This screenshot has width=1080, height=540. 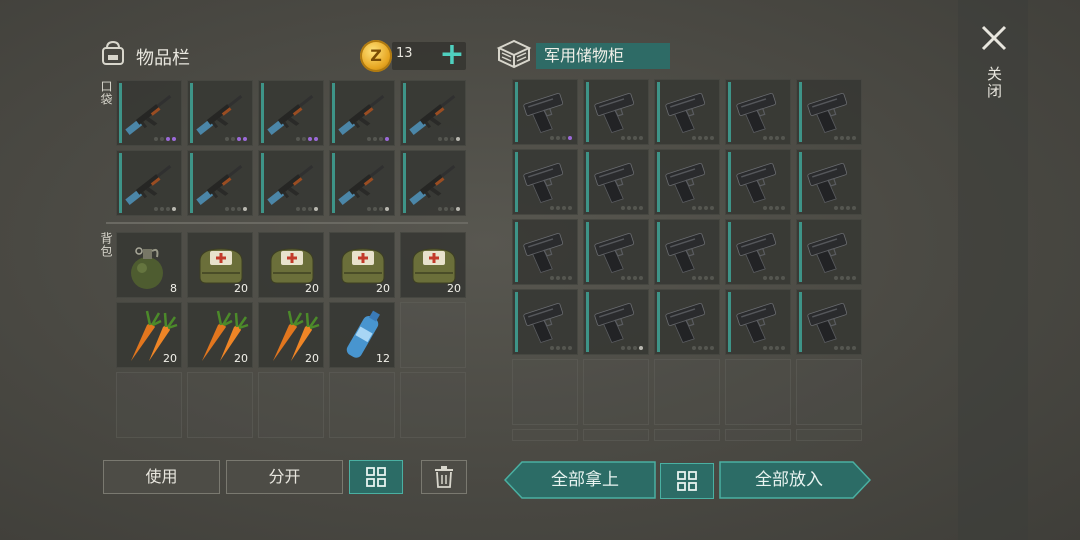 I want to click on backpack-label: 背包, so click(x=106, y=245).